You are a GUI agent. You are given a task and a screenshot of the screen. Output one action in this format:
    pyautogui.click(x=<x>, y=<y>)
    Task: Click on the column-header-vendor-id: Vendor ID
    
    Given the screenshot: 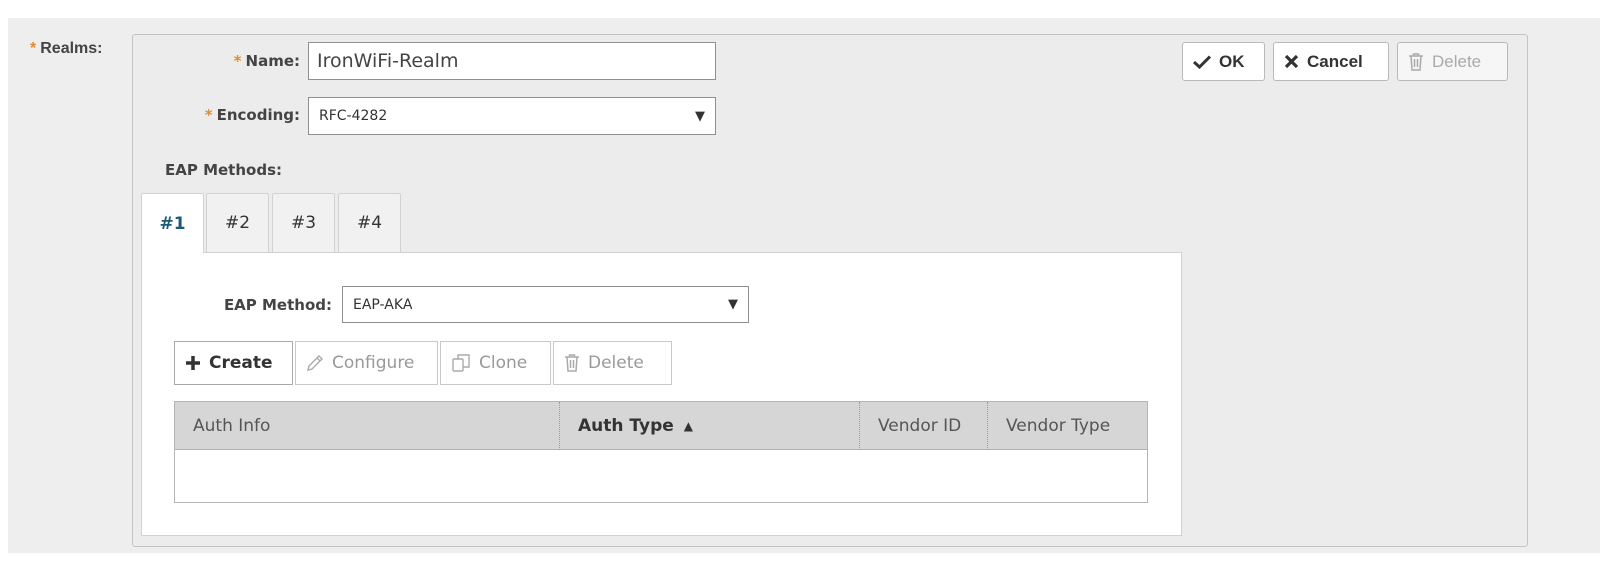 What is the action you would take?
    pyautogui.click(x=924, y=426)
    